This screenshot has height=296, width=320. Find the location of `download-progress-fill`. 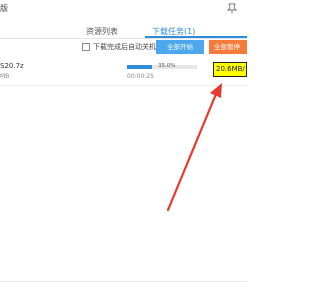

download-progress-fill is located at coordinates (139, 67).